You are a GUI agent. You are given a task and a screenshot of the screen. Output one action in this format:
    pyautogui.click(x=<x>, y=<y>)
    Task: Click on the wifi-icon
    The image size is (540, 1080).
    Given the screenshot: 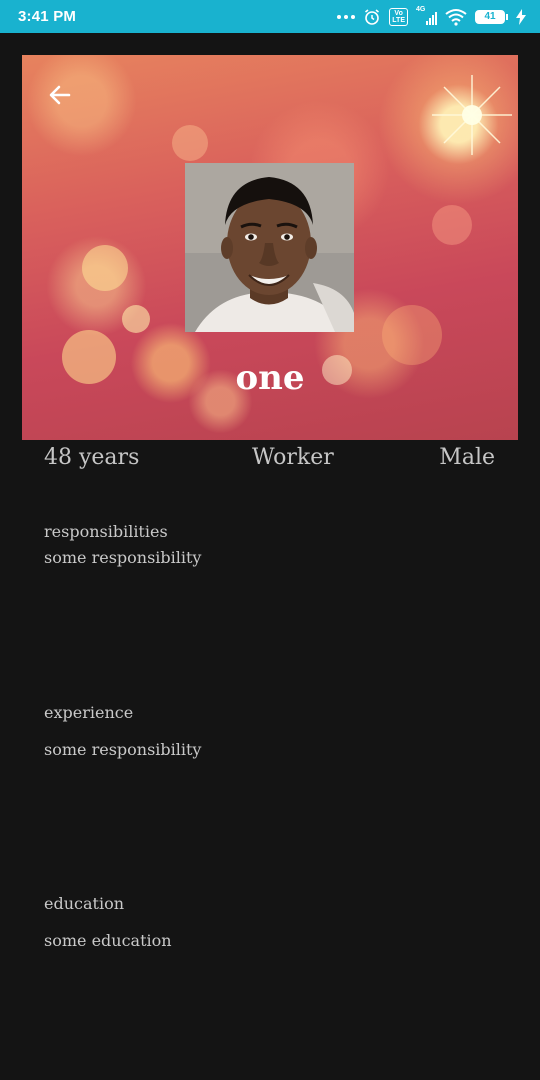 What is the action you would take?
    pyautogui.click(x=456, y=17)
    